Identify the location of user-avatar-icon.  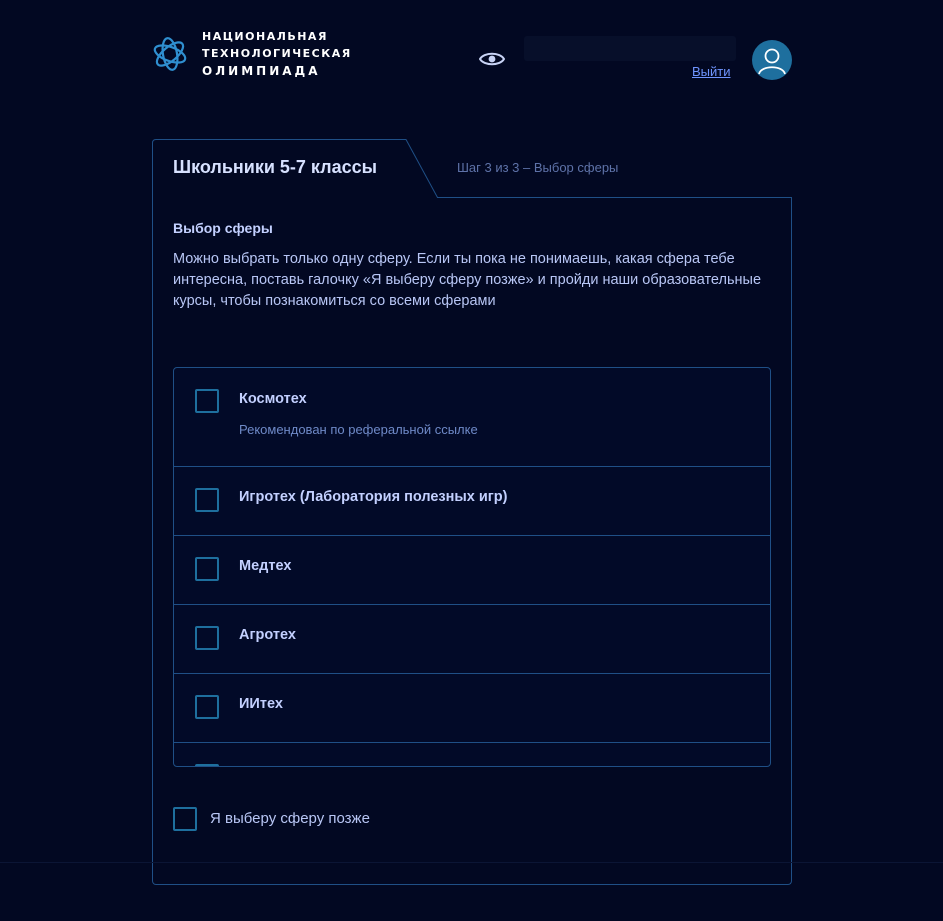
(772, 61).